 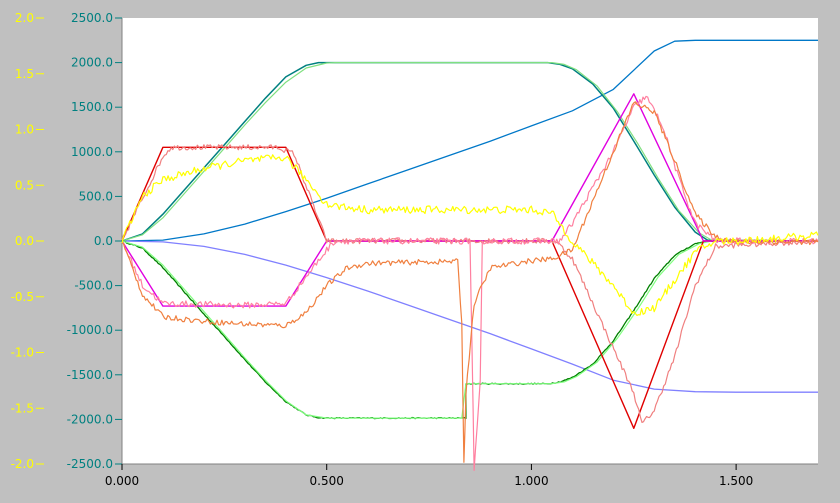 What do you see at coordinates (90, 419) in the screenshot?
I see `right-axis-tick-label: -2000.0` at bounding box center [90, 419].